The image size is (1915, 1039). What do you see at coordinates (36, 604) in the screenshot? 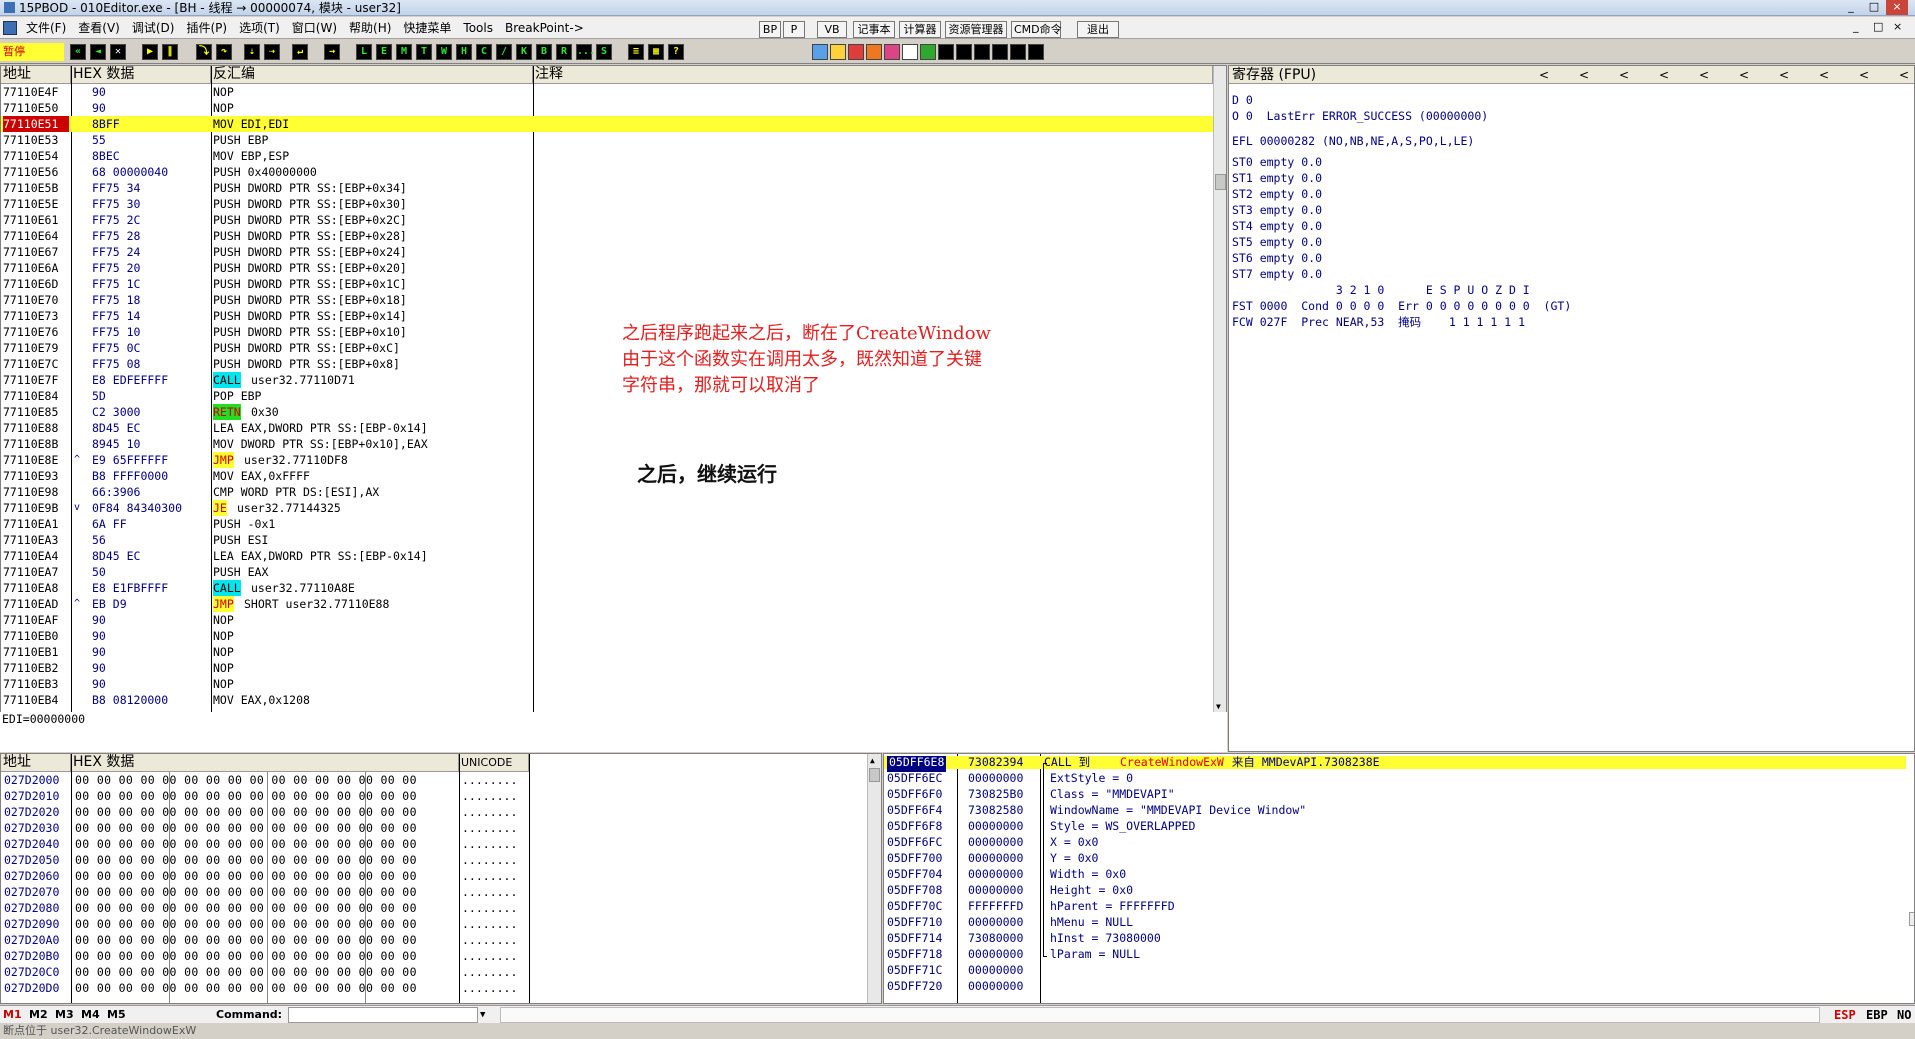
I see `disasm-address: 77110EAD` at bounding box center [36, 604].